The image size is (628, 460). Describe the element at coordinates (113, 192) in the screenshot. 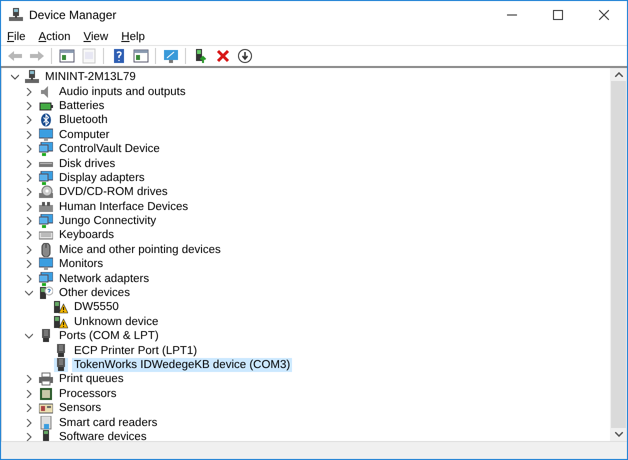

I see `tree-item: DVD/CD-ROM drives` at that location.